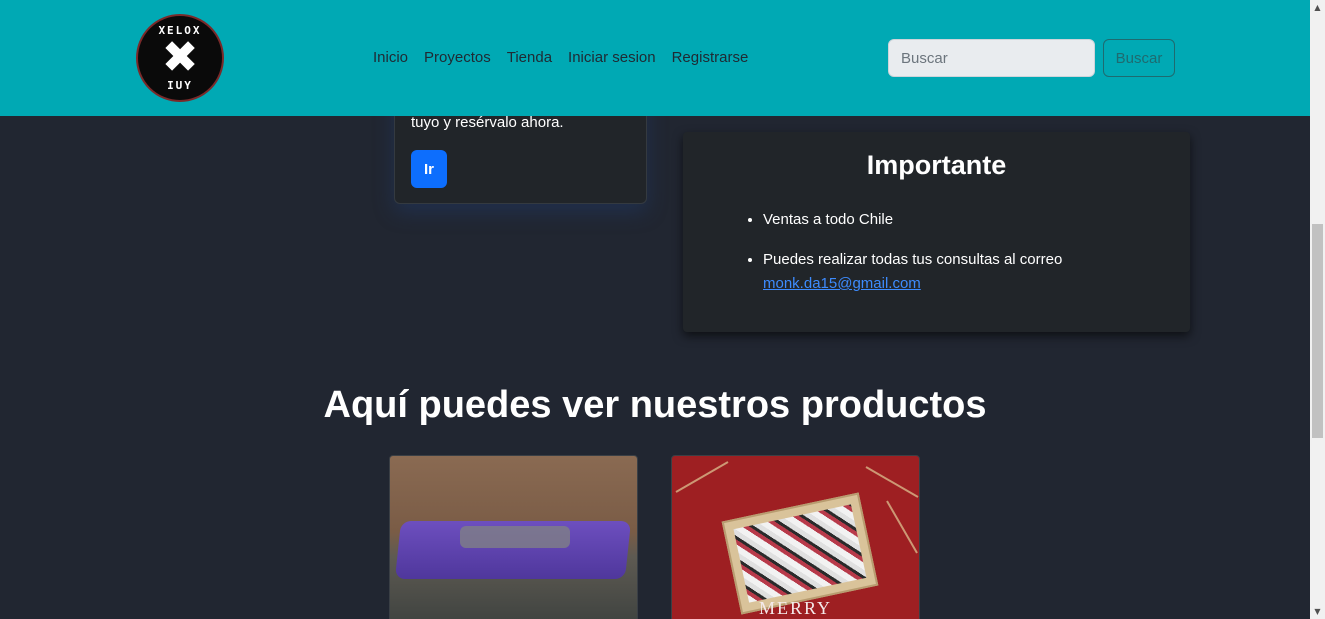  Describe the element at coordinates (529, 58) in the screenshot. I see `nav-link-tienda: Tienda` at that location.